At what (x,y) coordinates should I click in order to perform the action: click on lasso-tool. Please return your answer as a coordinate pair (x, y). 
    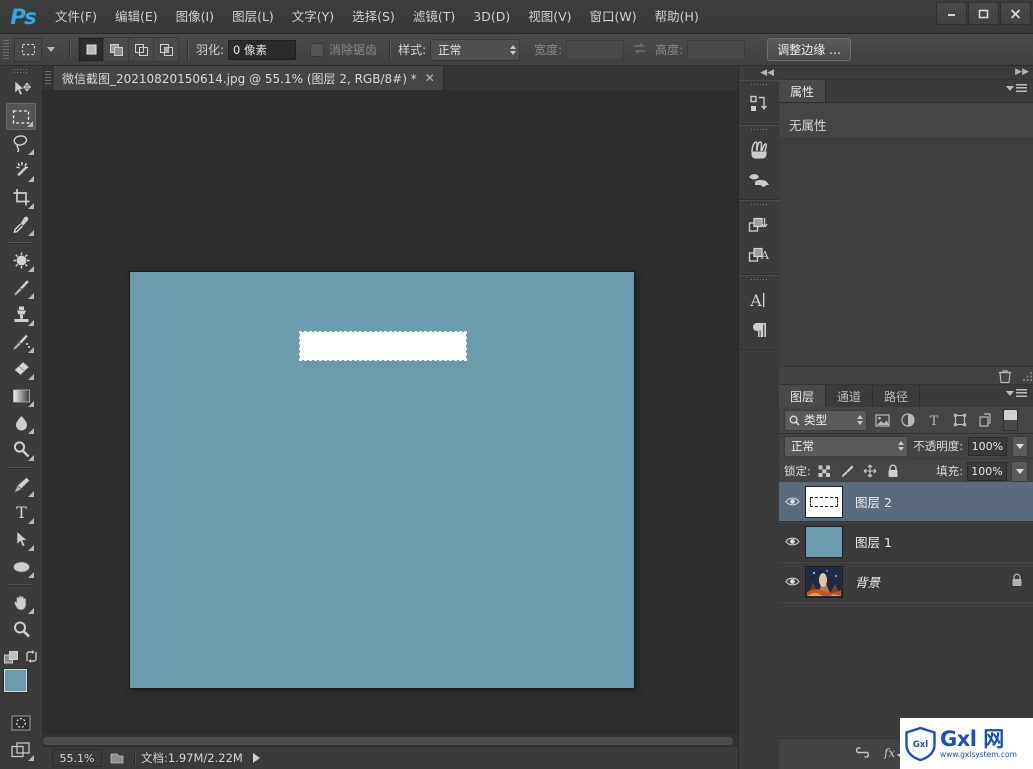
    Looking at the image, I should click on (21, 143).